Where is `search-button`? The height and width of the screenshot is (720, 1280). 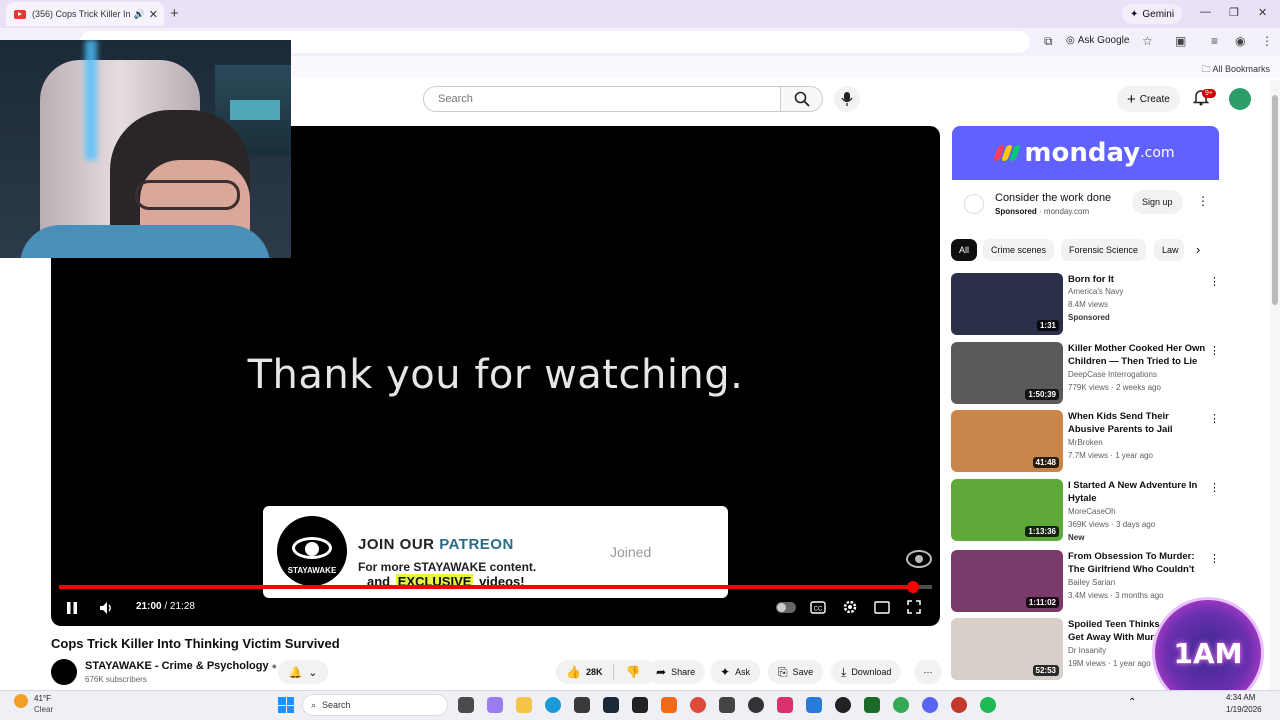 search-button is located at coordinates (802, 99).